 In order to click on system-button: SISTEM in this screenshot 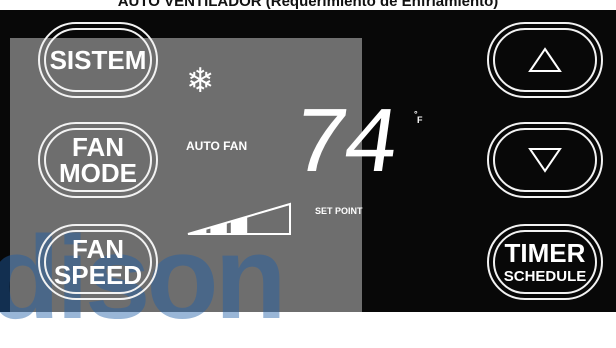, I will do `click(98, 60)`.